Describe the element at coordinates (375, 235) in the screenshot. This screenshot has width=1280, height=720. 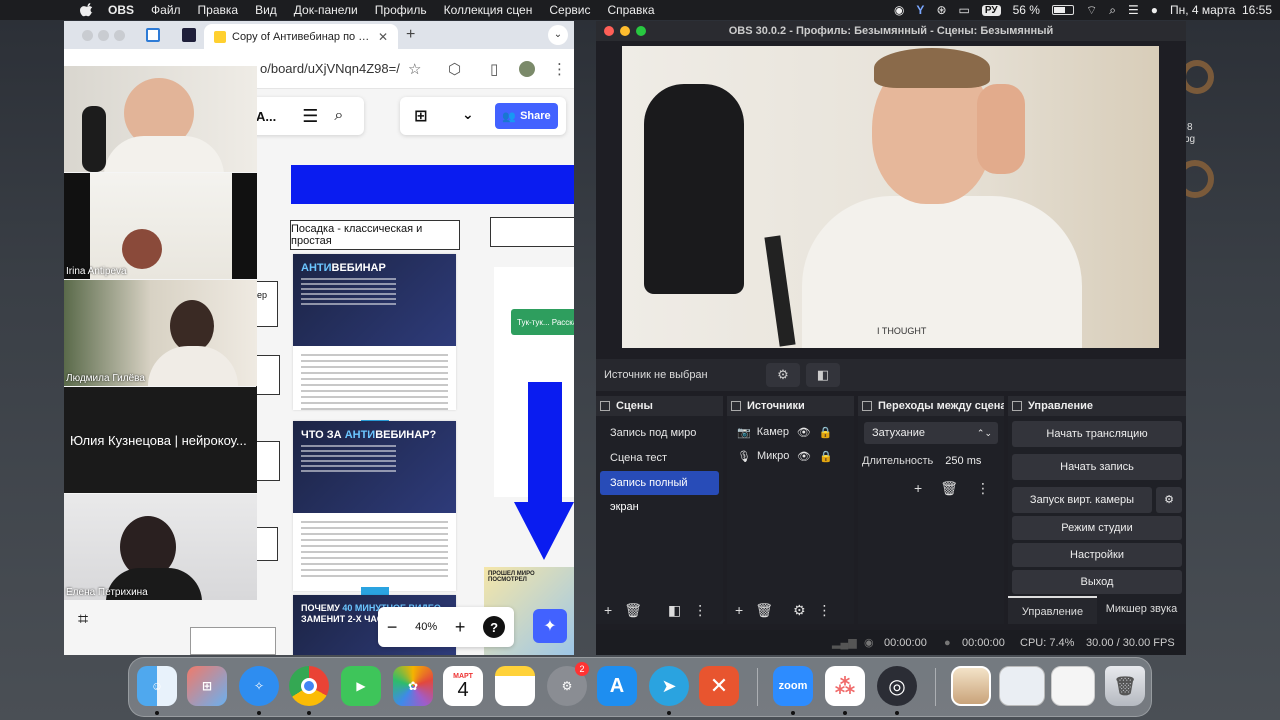
I see `frame-label: Посадка - классическая и простая` at that location.